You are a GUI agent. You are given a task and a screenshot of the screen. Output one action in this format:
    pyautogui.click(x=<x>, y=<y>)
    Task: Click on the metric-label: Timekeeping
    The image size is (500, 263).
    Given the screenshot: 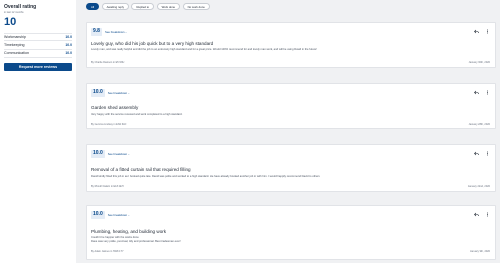 What is the action you would take?
    pyautogui.click(x=14, y=44)
    